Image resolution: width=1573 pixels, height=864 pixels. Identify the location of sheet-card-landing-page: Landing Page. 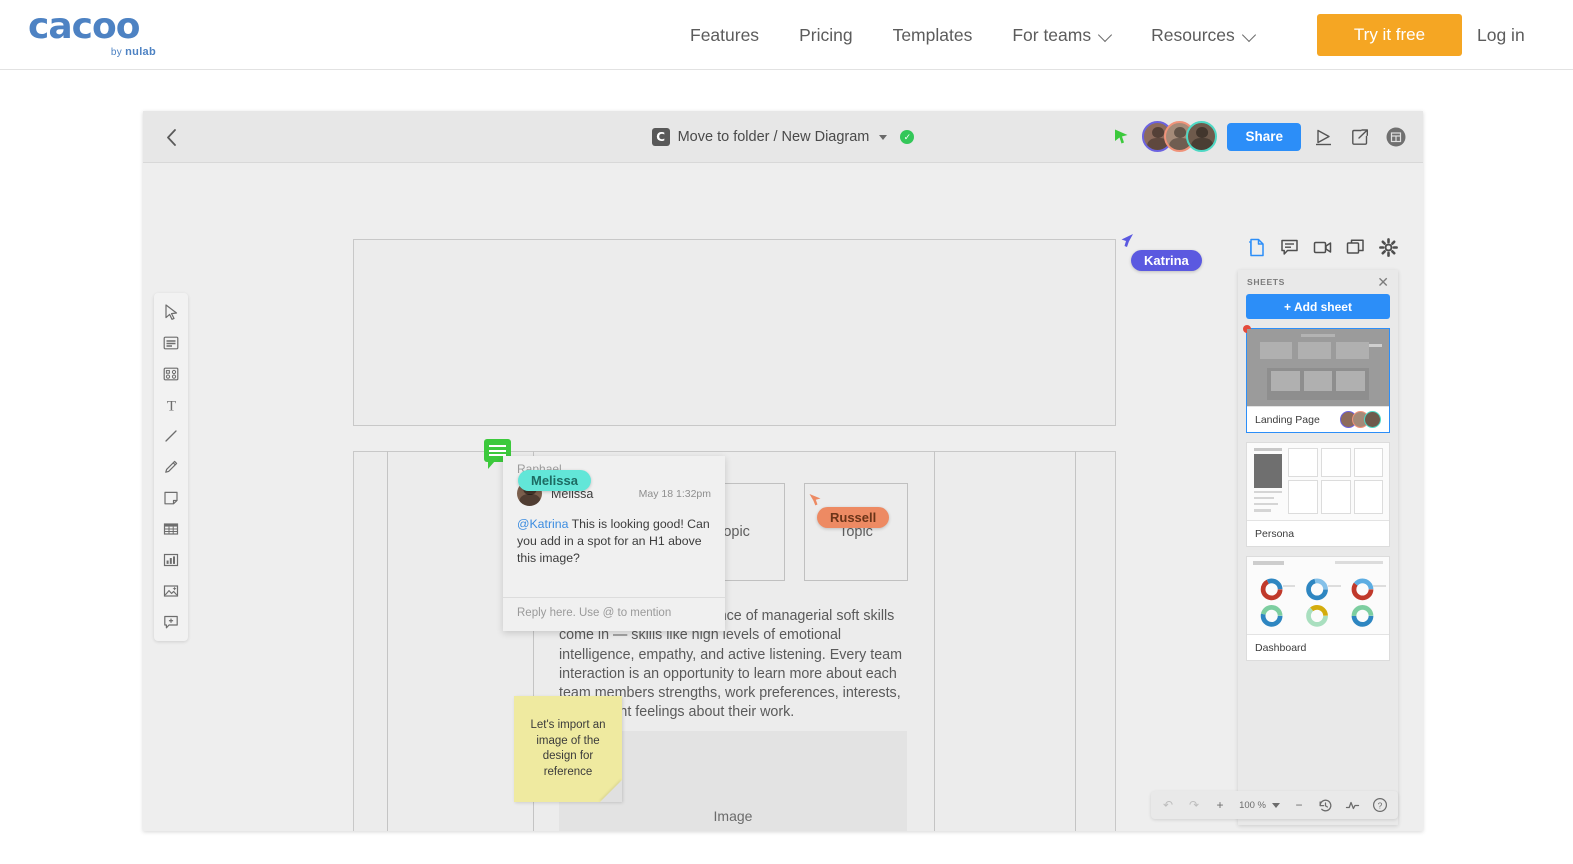
(1316, 379).